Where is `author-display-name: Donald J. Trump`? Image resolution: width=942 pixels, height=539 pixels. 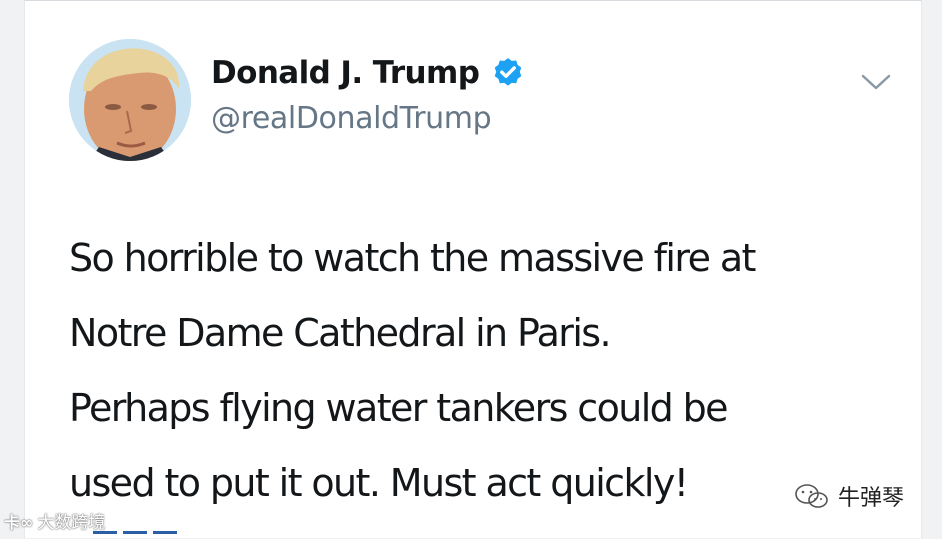
author-display-name: Donald J. Trump is located at coordinates (345, 73).